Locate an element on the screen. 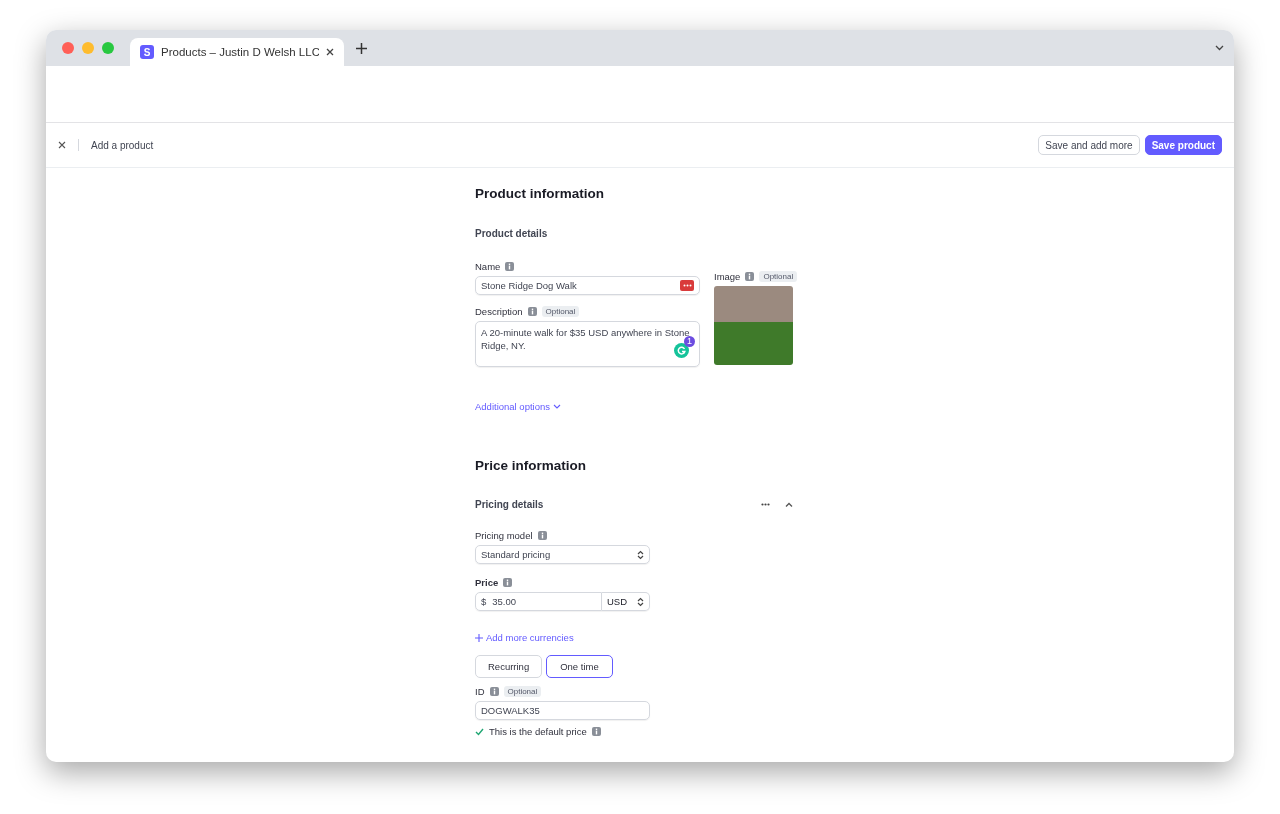 This screenshot has width=1280, height=814. field-label: ID is located at coordinates (480, 691).